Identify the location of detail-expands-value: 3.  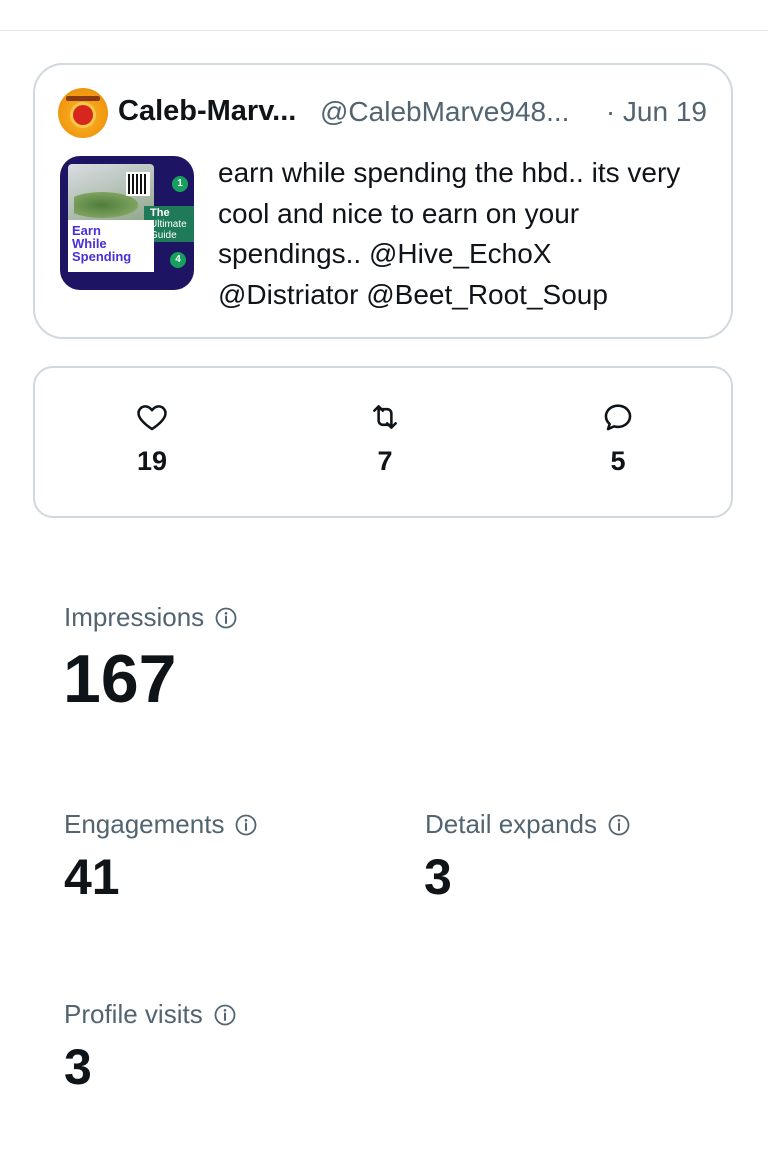
(438, 877).